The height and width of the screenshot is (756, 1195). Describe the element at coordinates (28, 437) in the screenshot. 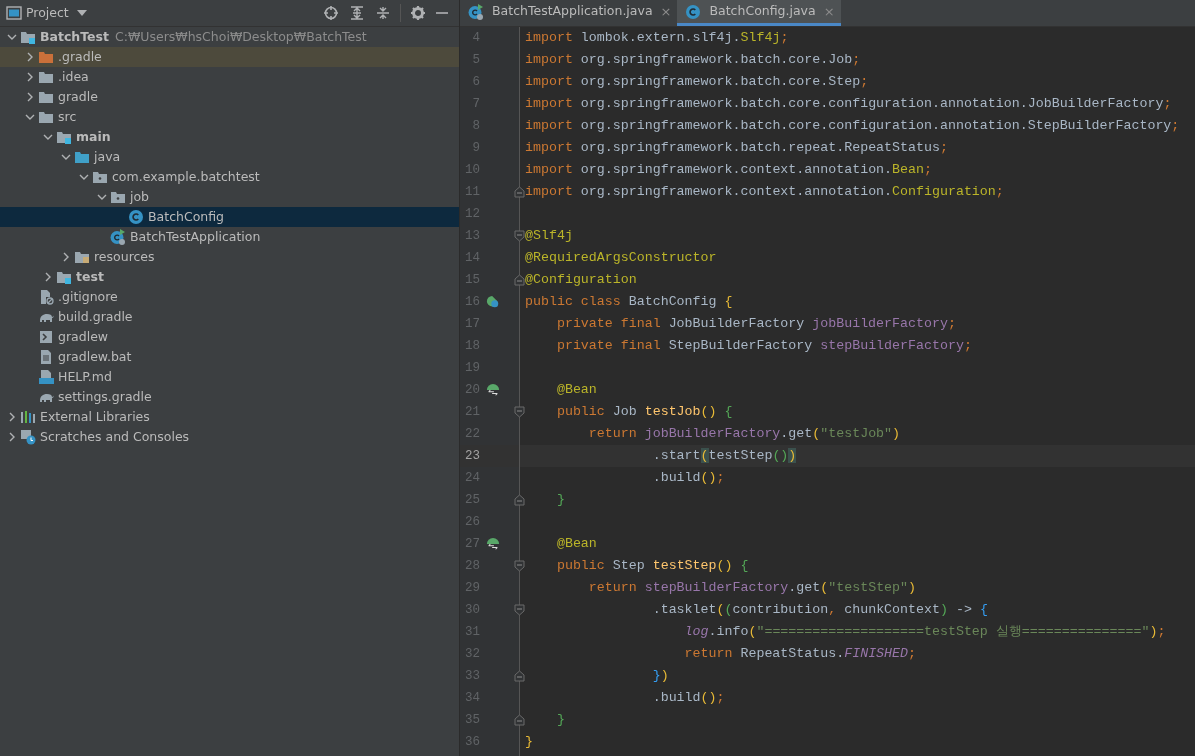

I see `scratches-icon` at that location.